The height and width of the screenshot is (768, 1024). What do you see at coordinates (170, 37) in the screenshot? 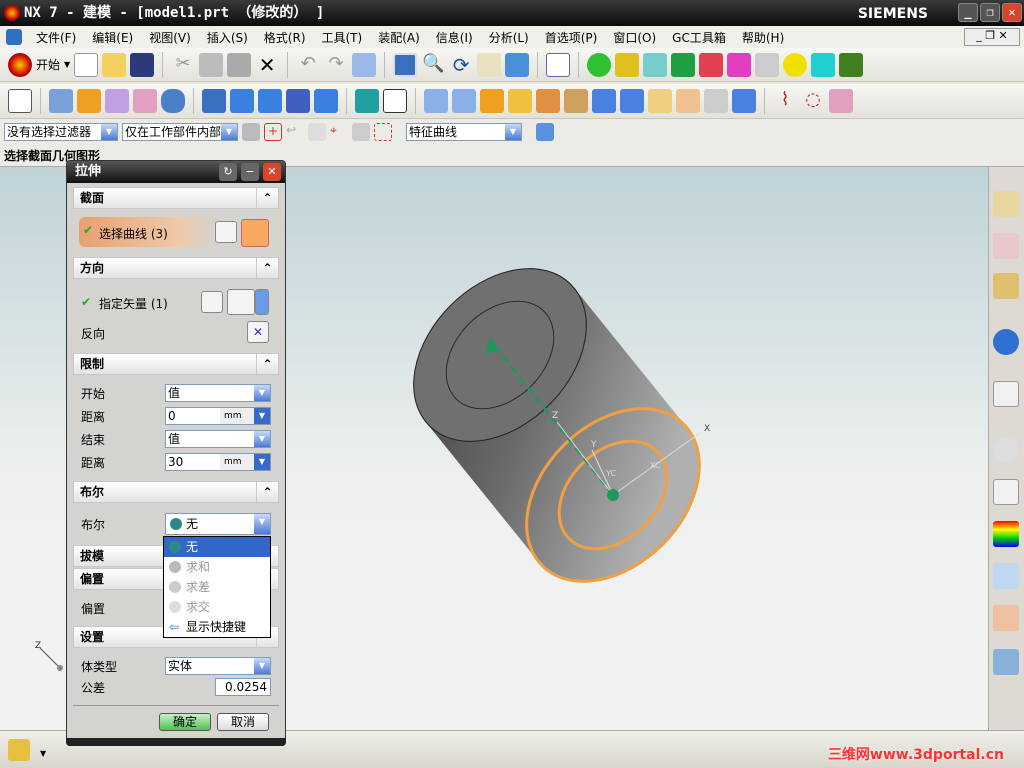
I see `menu-view: 视图(V)` at bounding box center [170, 37].